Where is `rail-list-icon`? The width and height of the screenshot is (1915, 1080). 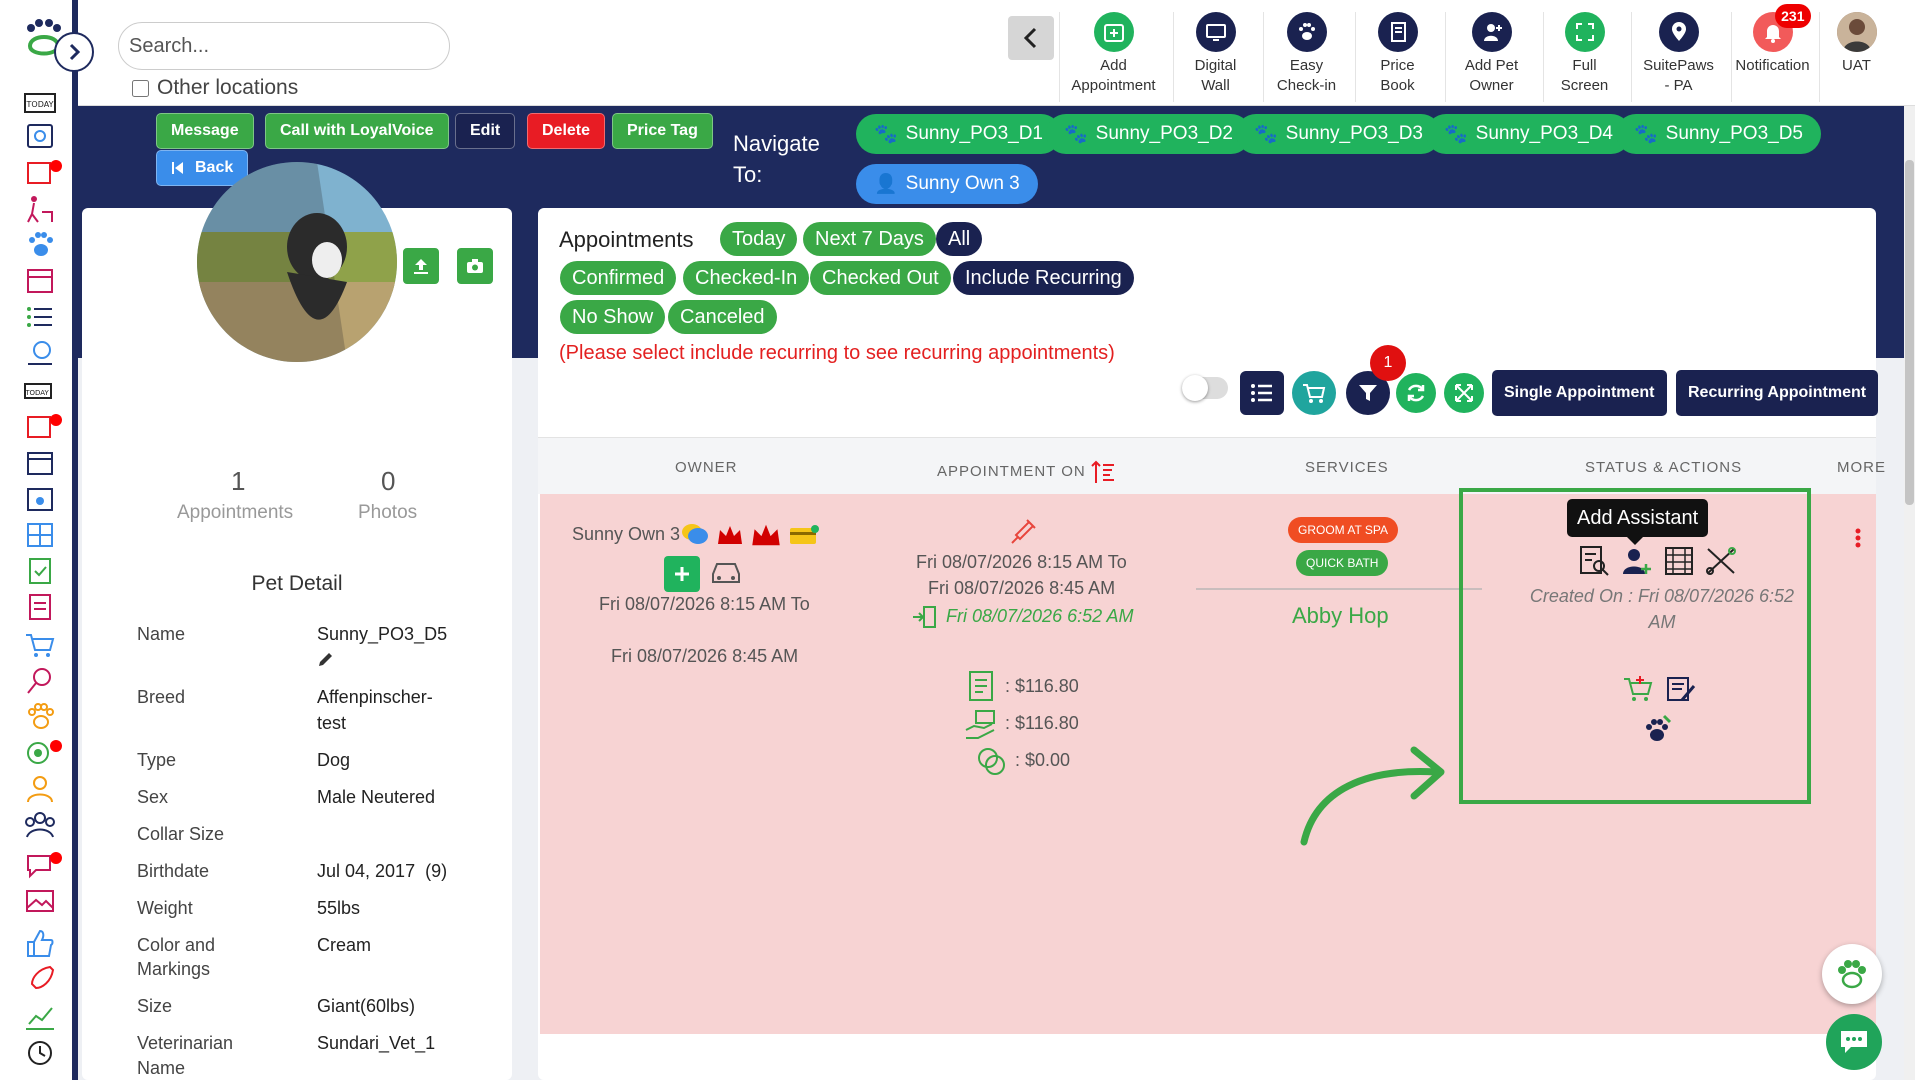 rail-list-icon is located at coordinates (44, 317).